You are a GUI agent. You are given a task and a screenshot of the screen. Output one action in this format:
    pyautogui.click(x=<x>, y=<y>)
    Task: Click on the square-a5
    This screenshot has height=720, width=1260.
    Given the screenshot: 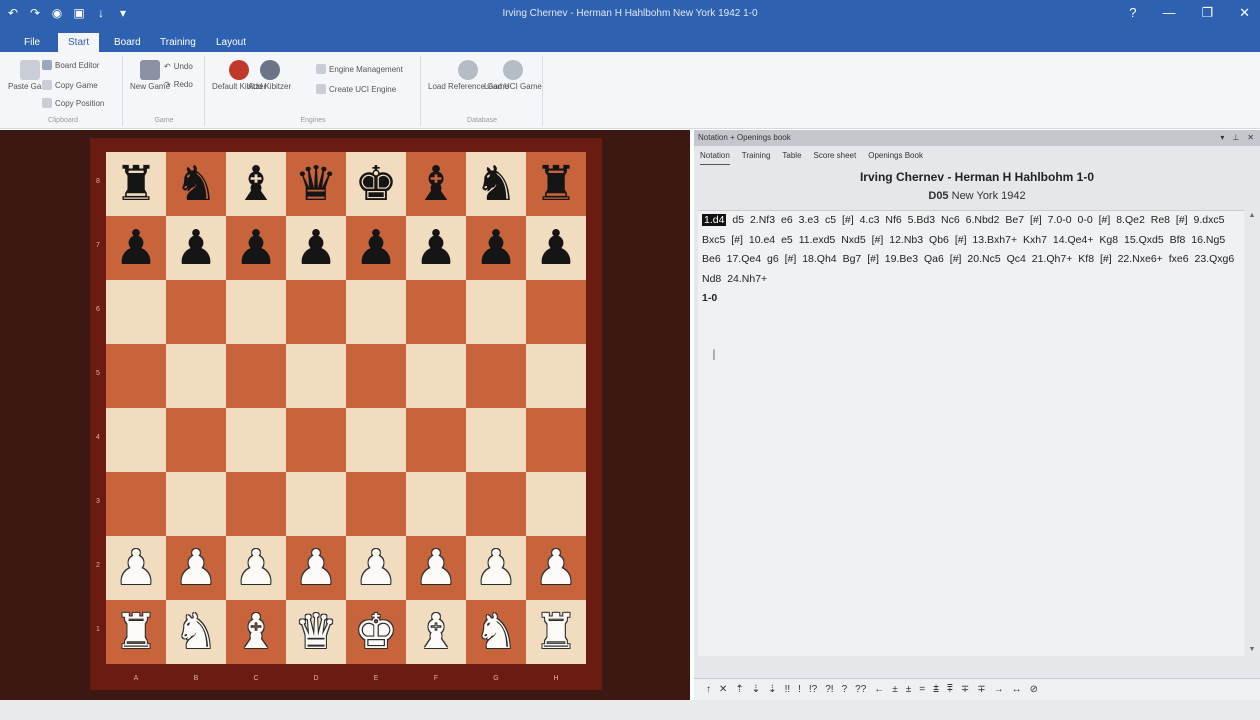 What is the action you would take?
    pyautogui.click(x=136, y=376)
    